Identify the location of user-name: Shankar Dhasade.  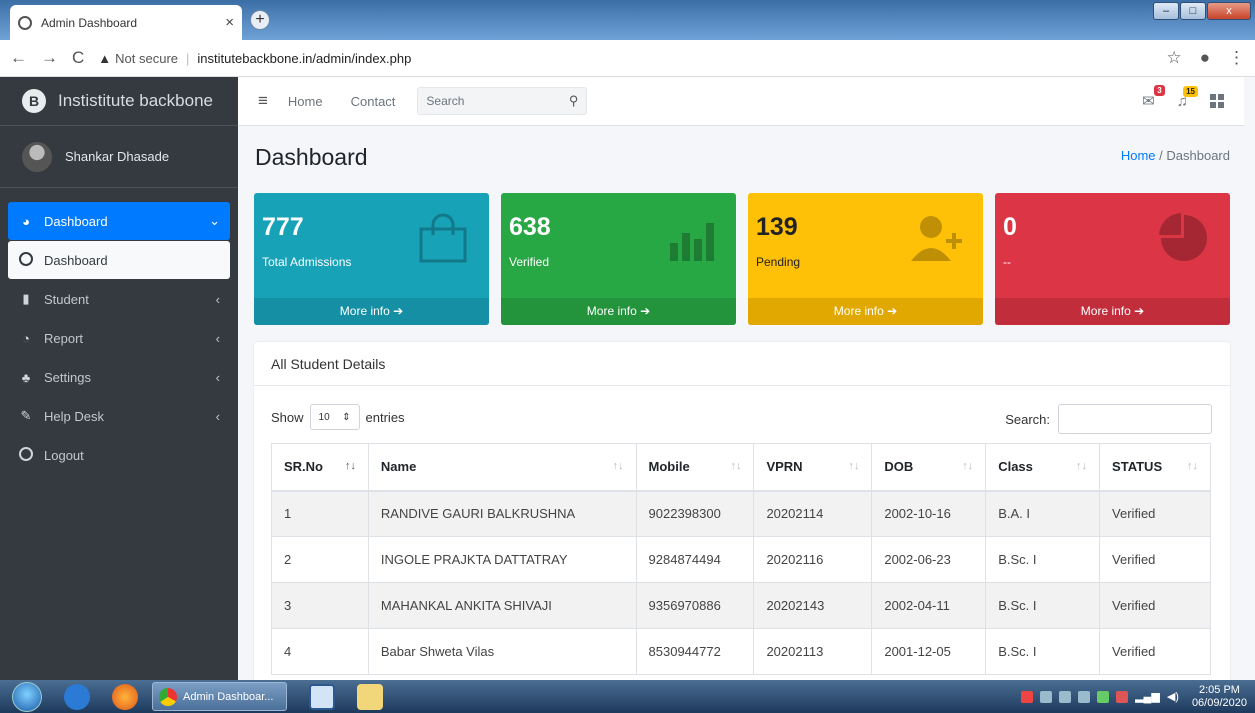
(117, 156).